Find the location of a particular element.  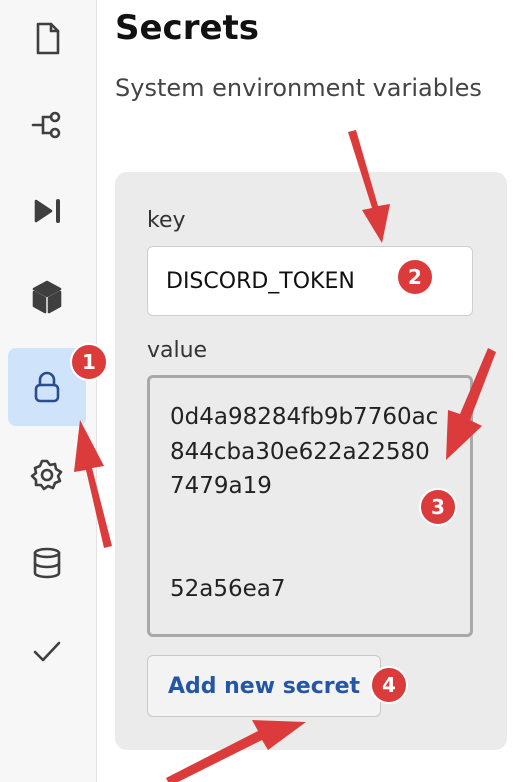

key-input-value: DISCORD_TOKEN is located at coordinates (260, 281).